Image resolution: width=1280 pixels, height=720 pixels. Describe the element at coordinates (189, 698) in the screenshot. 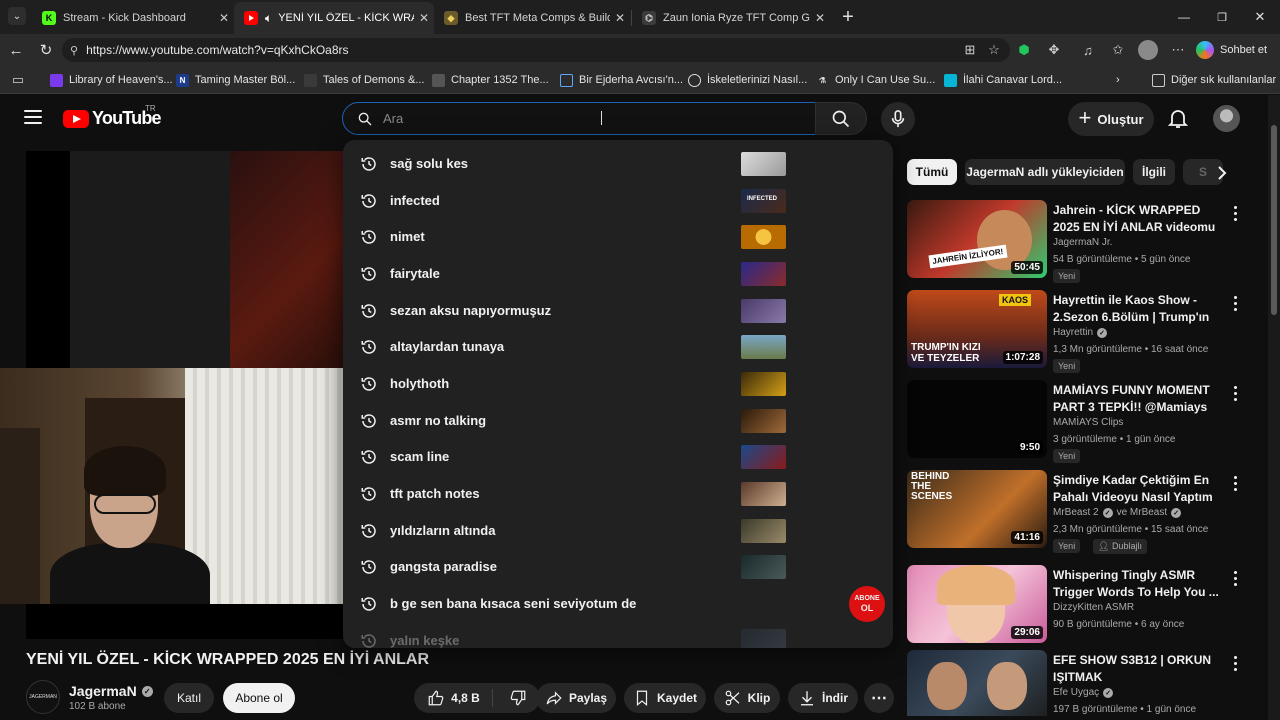

I see `join-button: Katıl` at that location.